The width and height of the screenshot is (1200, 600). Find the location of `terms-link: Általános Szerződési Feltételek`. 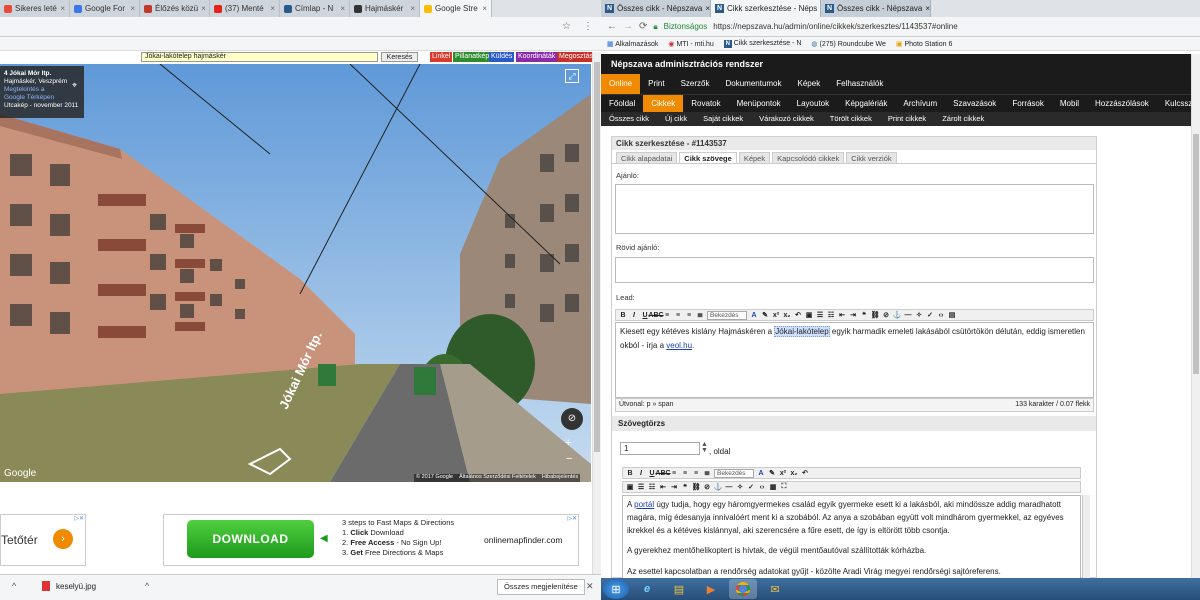

terms-link: Általános Szerződési Feltételek is located at coordinates (497, 478).